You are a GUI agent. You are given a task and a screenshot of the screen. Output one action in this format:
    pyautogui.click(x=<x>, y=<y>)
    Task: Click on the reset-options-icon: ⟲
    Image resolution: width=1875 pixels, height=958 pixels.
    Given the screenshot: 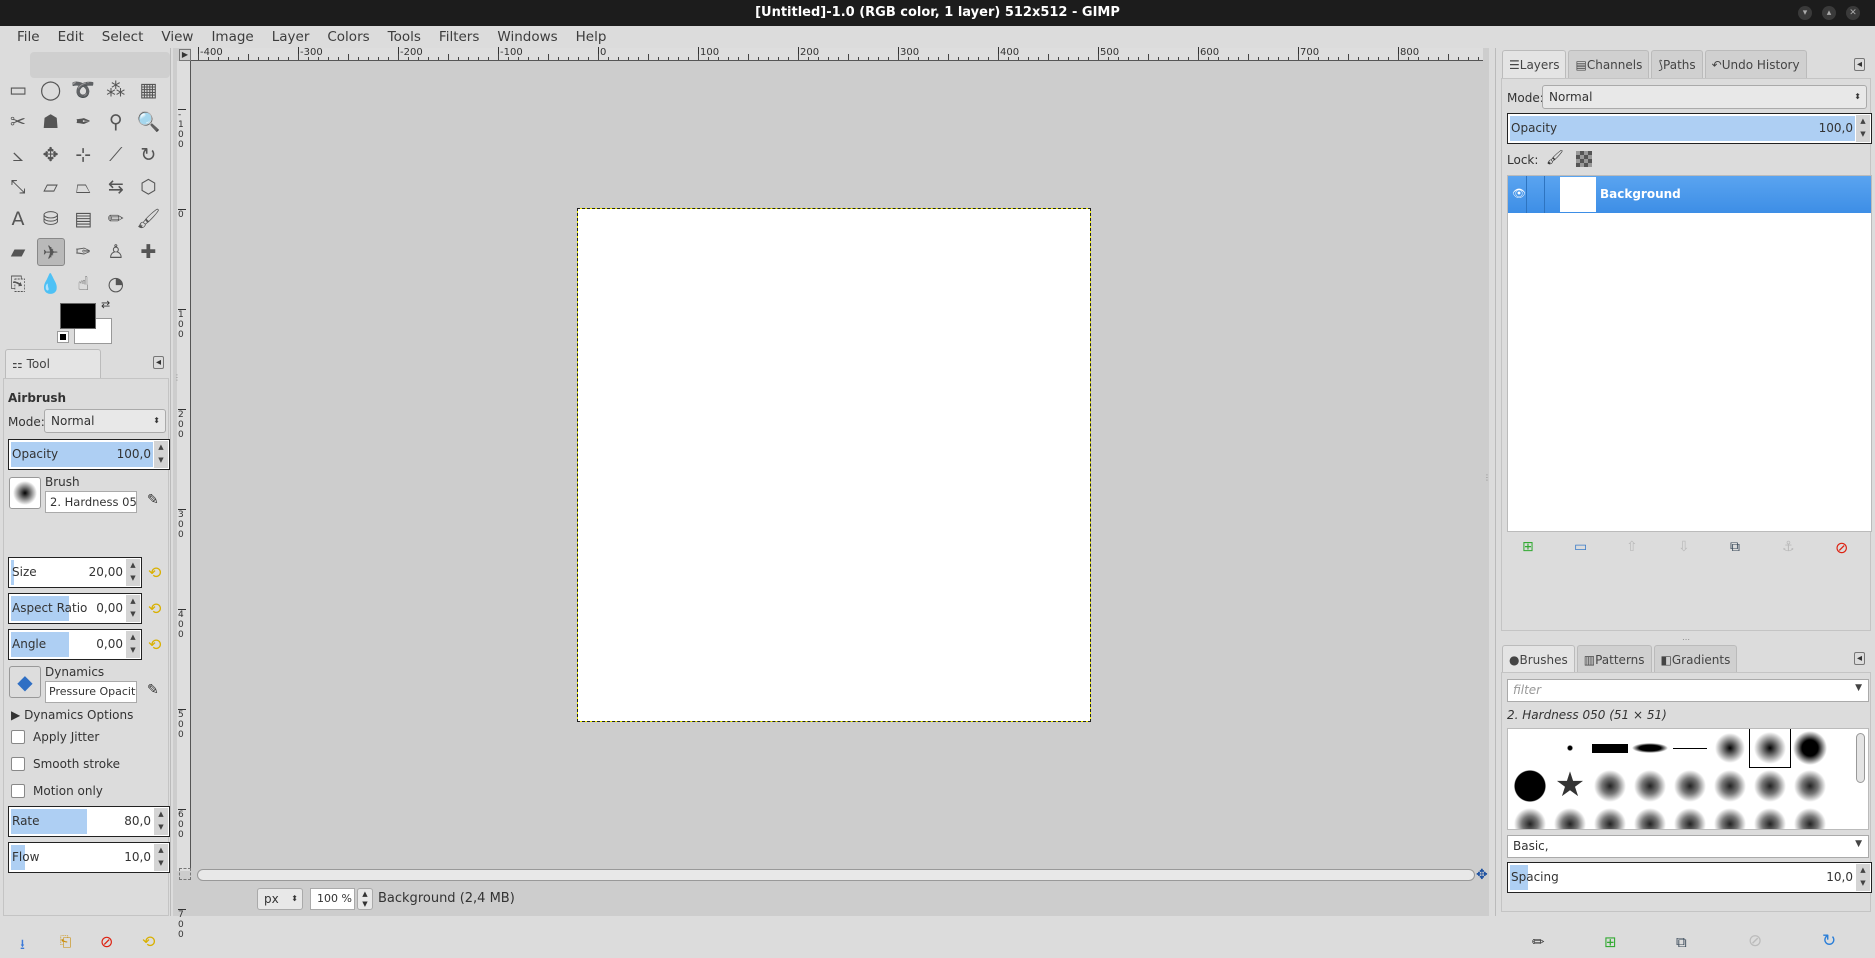 What is the action you would take?
    pyautogui.click(x=148, y=941)
    